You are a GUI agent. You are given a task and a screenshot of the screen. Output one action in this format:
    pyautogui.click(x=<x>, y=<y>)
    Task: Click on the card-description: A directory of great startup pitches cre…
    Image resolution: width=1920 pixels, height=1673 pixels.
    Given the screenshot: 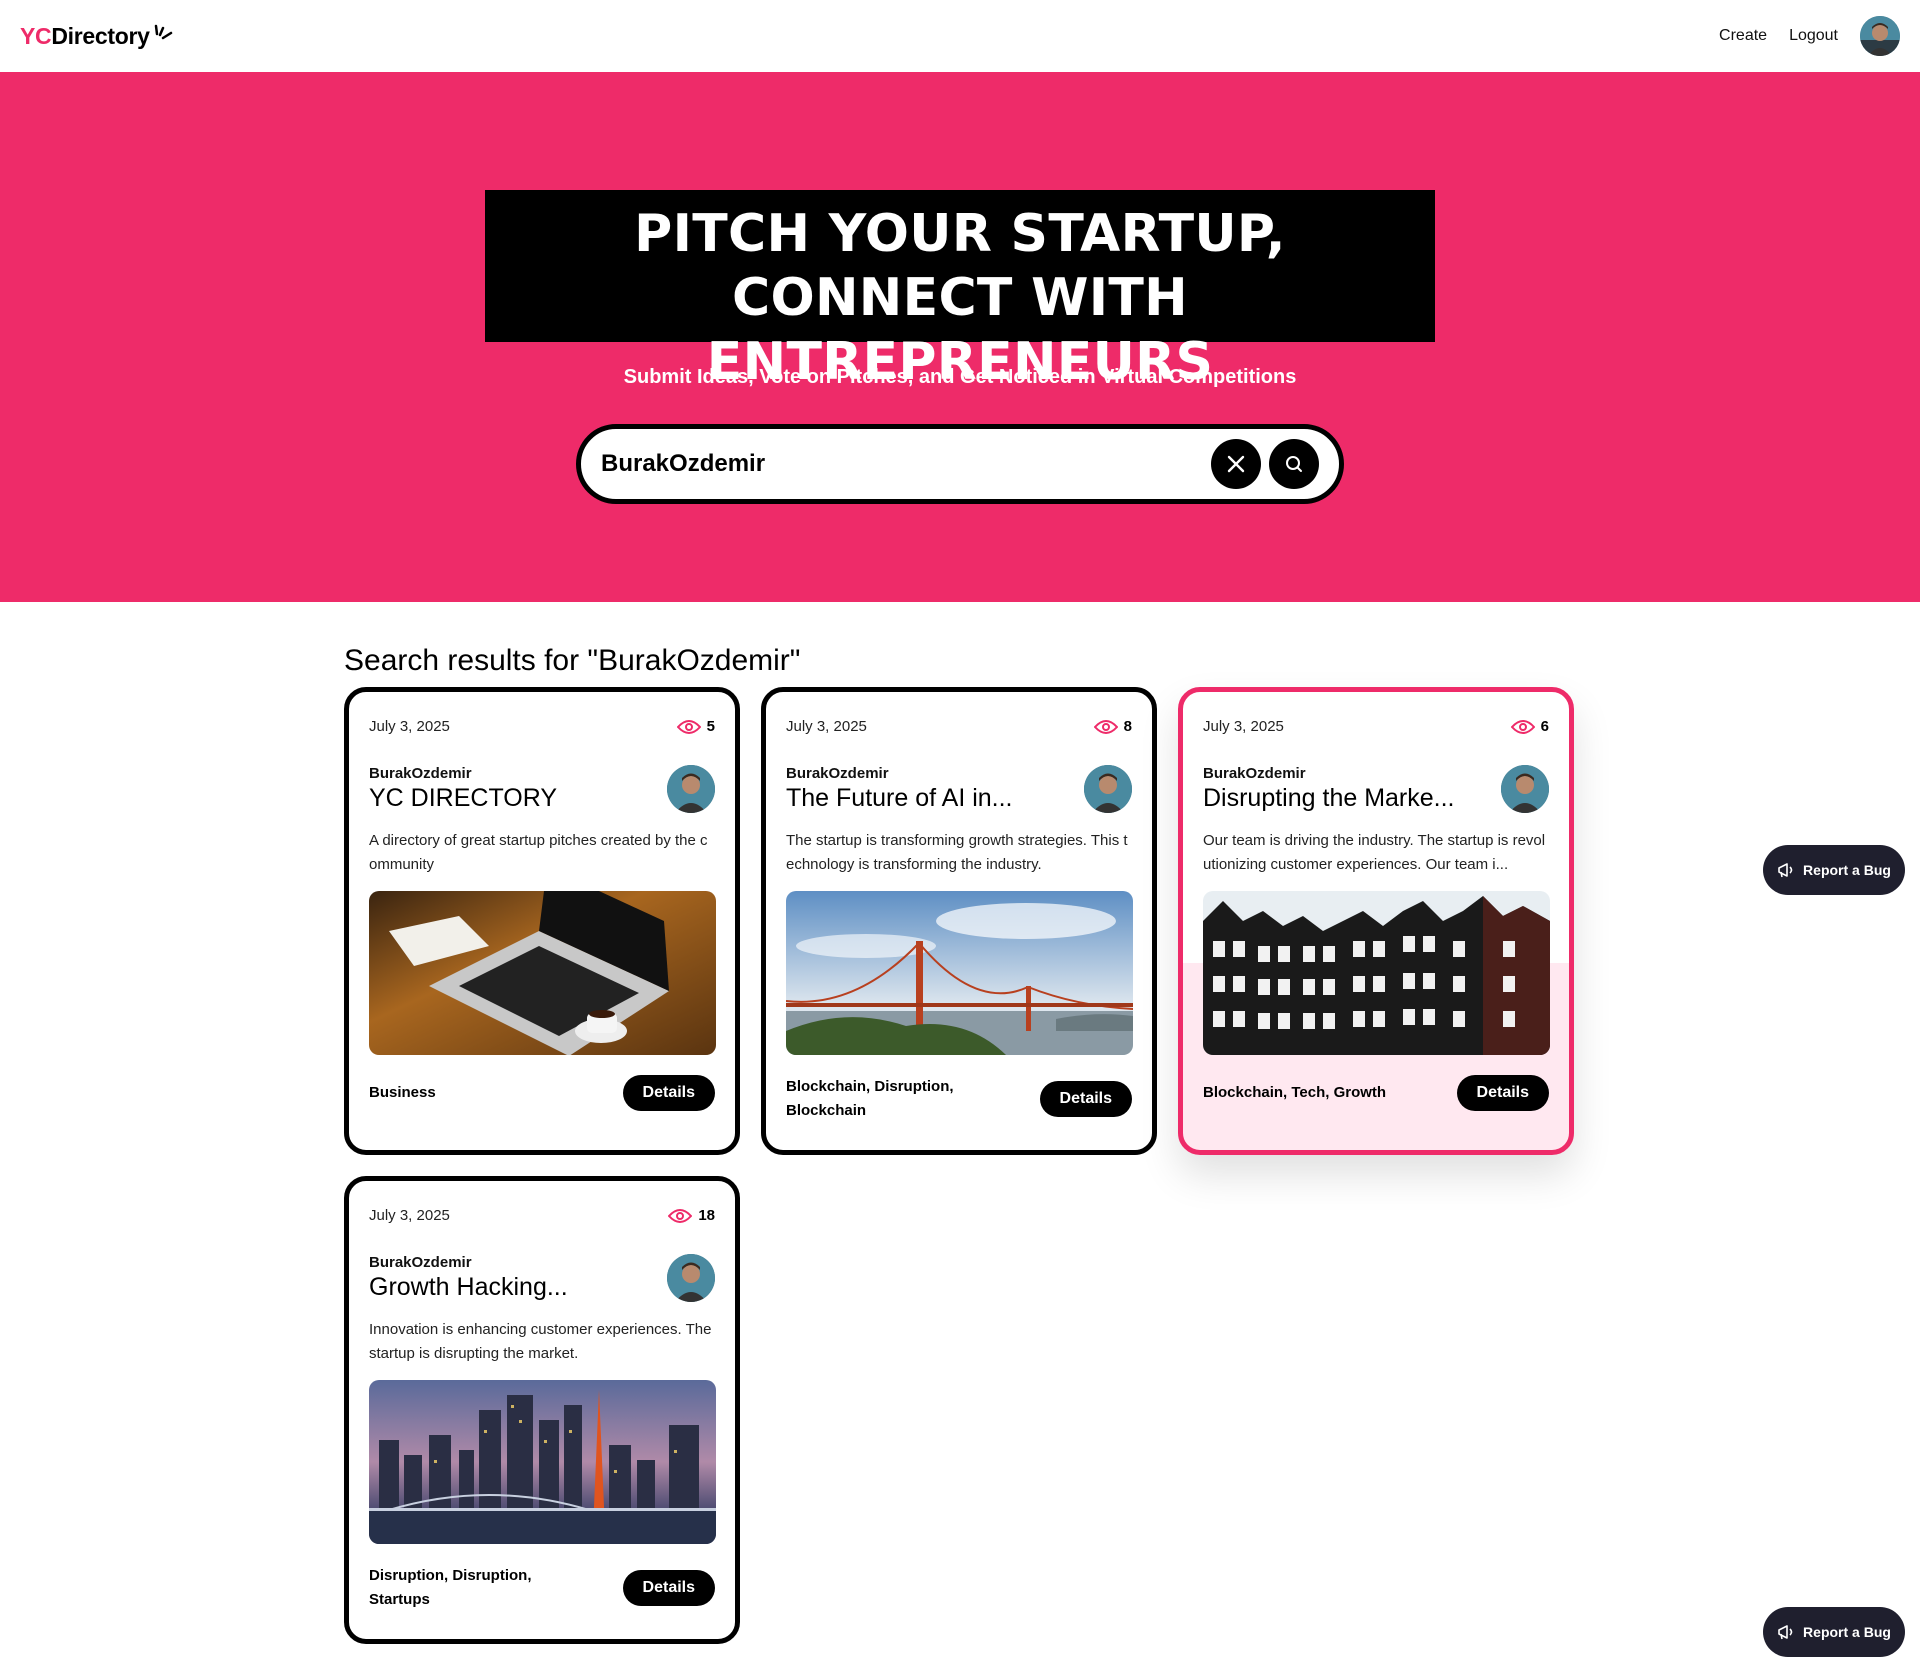 What is the action you would take?
    pyautogui.click(x=538, y=852)
    